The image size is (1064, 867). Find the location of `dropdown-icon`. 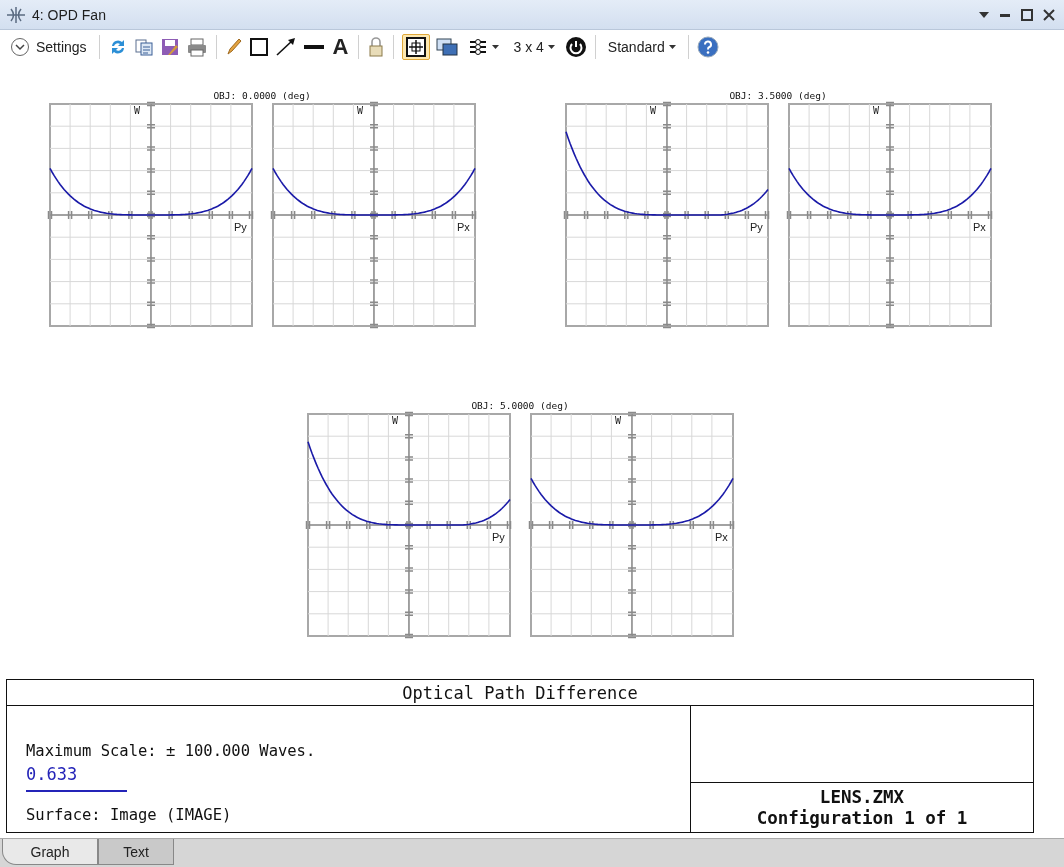

dropdown-icon is located at coordinates (984, 14).